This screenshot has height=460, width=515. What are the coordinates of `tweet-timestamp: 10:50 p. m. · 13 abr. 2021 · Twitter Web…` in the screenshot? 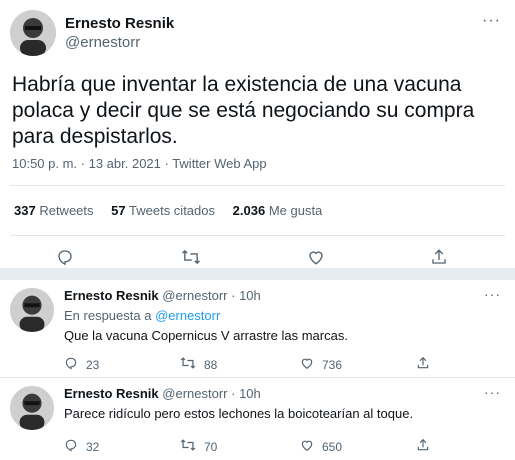 It's located at (139, 163).